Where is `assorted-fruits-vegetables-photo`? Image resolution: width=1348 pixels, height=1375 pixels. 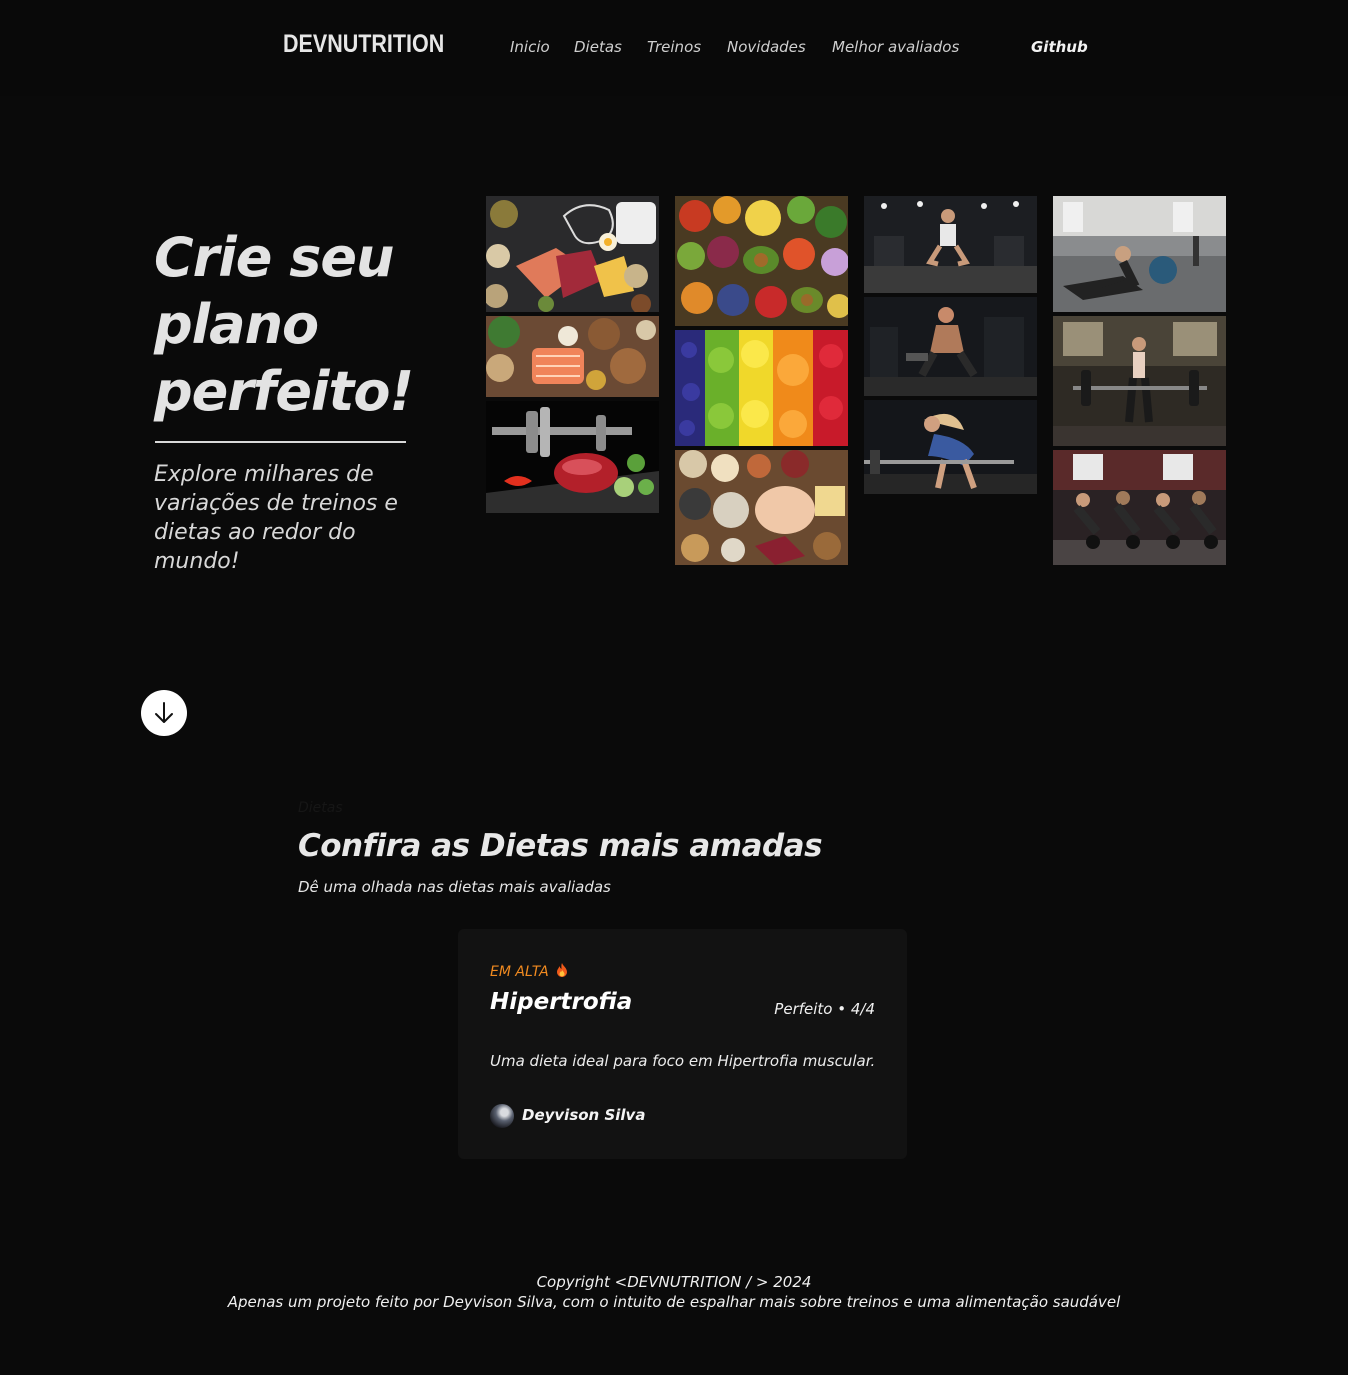 assorted-fruits-vegetables-photo is located at coordinates (761, 261).